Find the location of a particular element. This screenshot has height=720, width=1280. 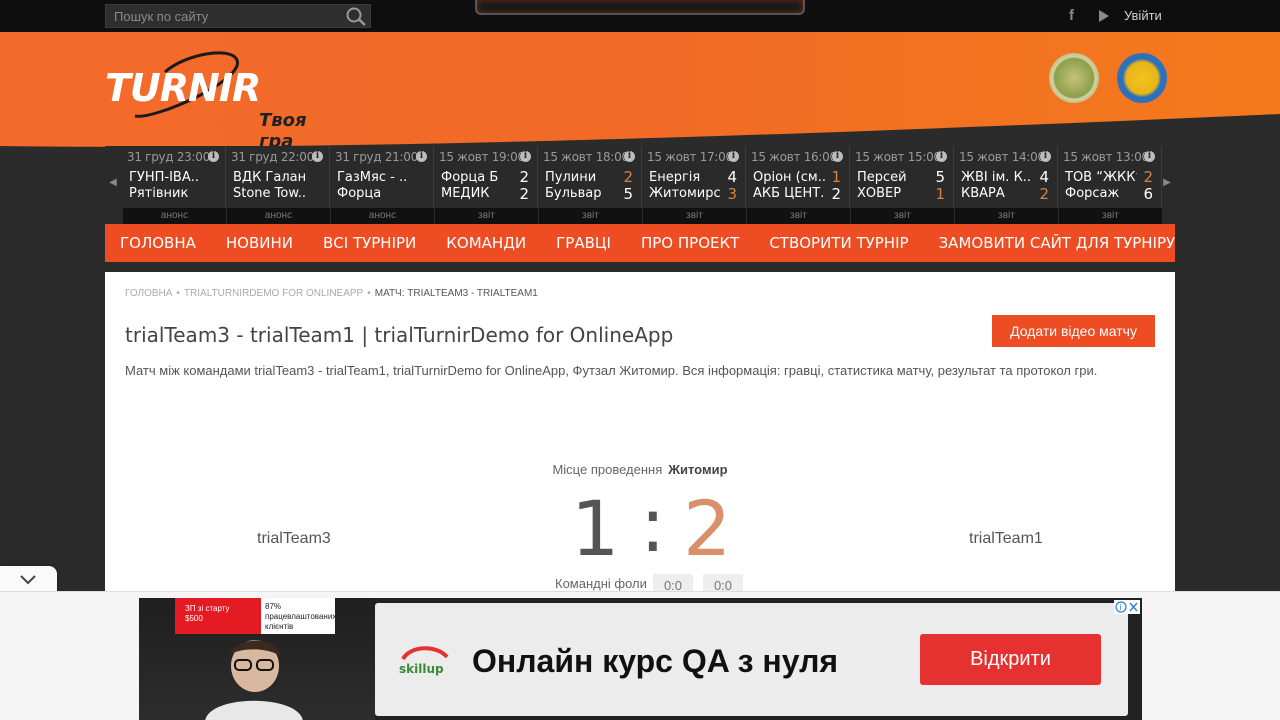

ticker-prev-arrow-icon: ◀ is located at coordinates (113, 183).